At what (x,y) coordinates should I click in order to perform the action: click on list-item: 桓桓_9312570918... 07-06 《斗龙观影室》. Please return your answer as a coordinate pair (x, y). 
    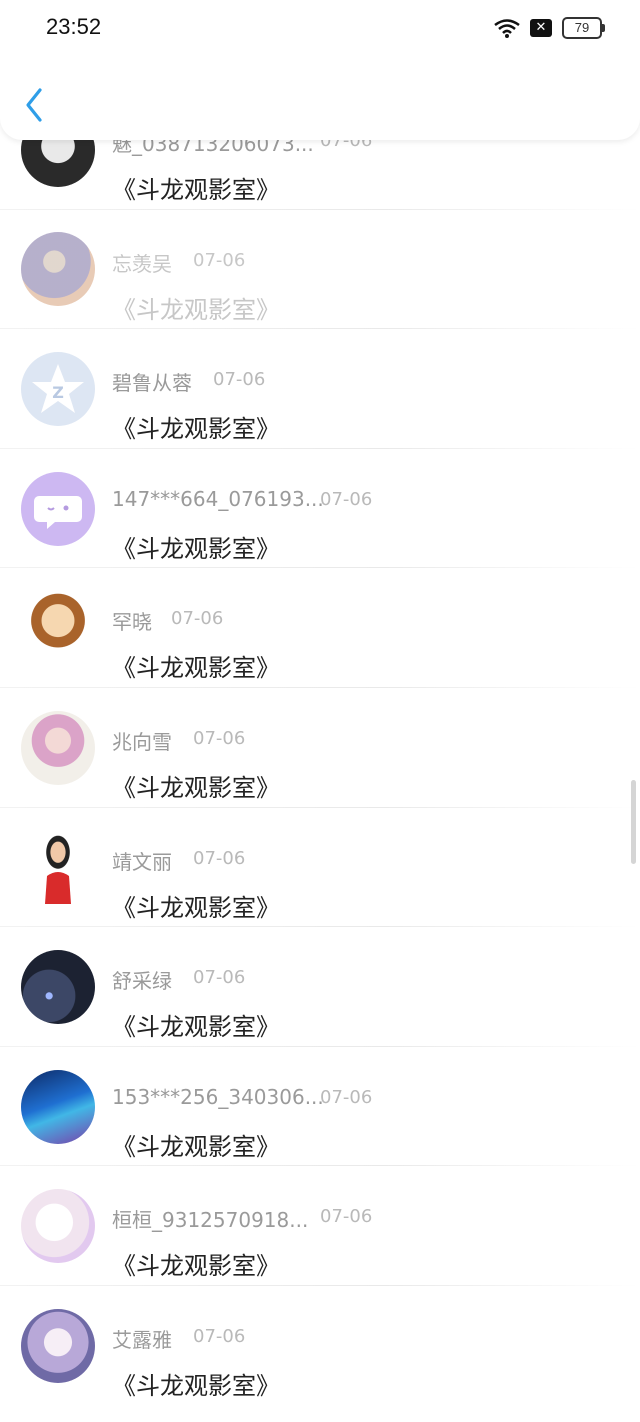
    Looking at the image, I should click on (320, 1226).